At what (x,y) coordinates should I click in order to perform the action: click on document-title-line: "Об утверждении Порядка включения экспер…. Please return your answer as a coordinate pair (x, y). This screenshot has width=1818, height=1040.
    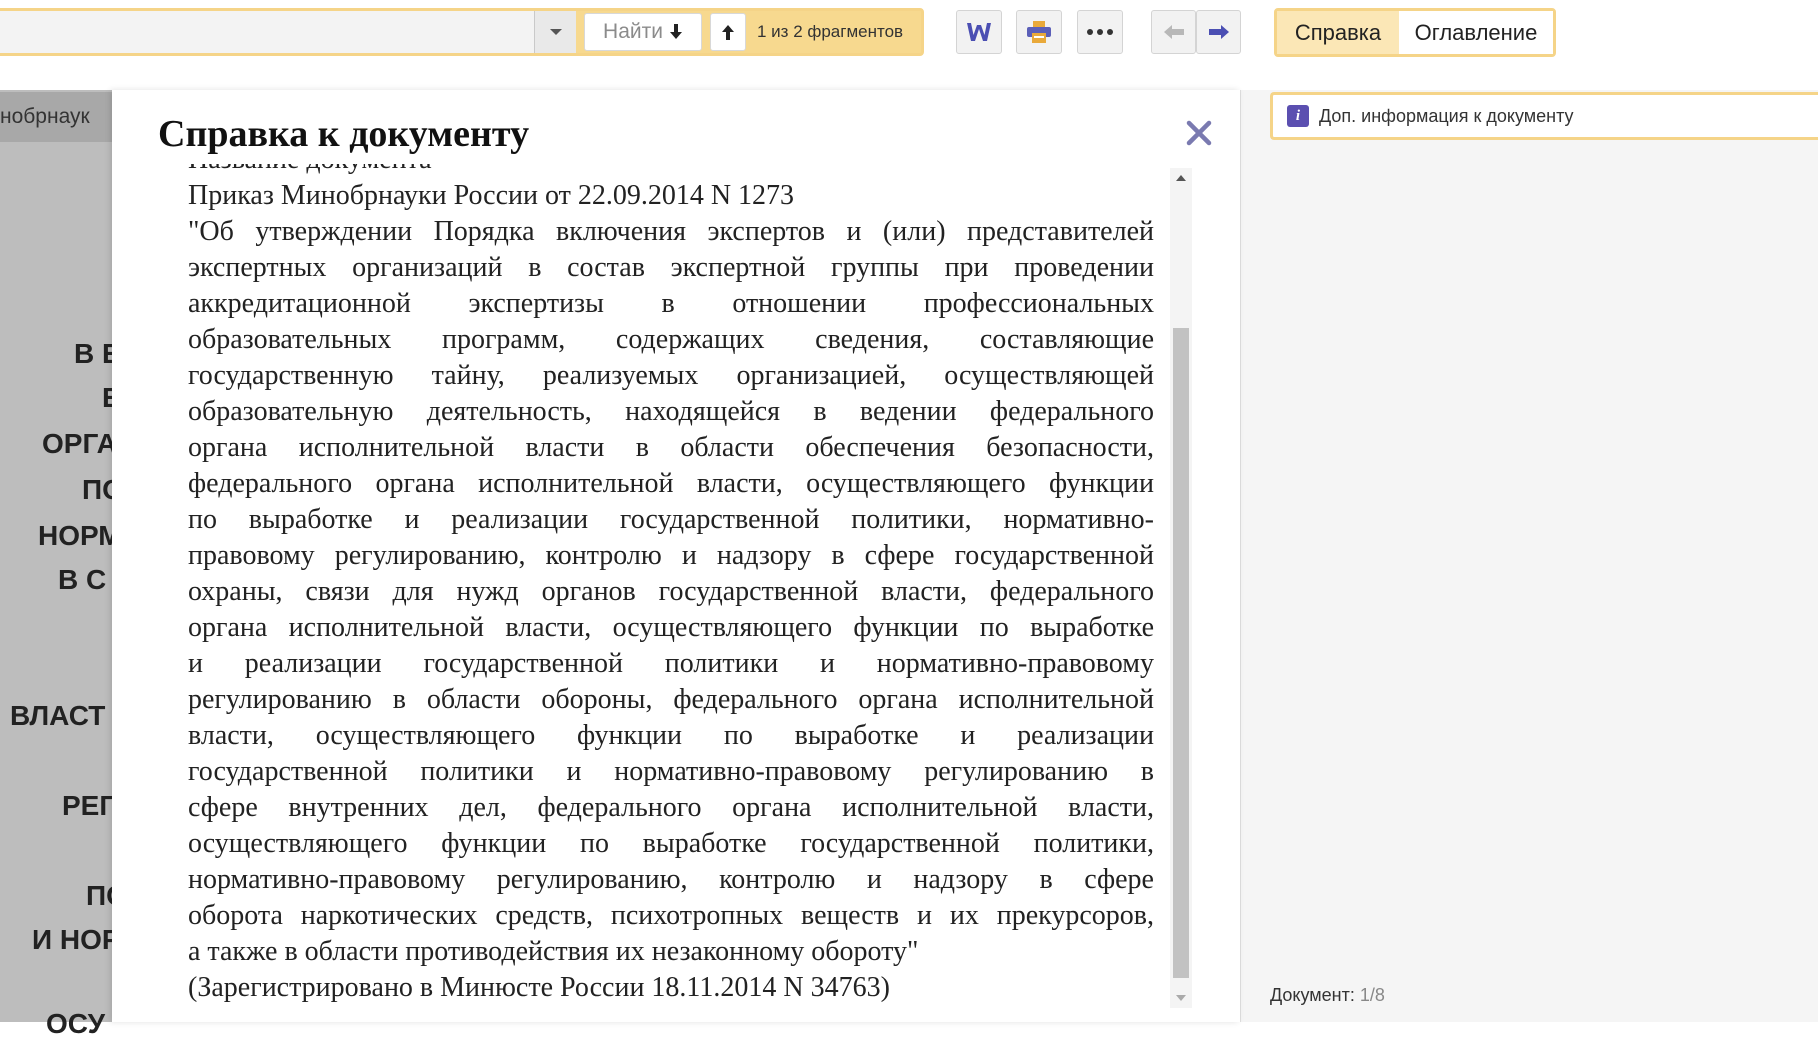
    Looking at the image, I should click on (671, 231).